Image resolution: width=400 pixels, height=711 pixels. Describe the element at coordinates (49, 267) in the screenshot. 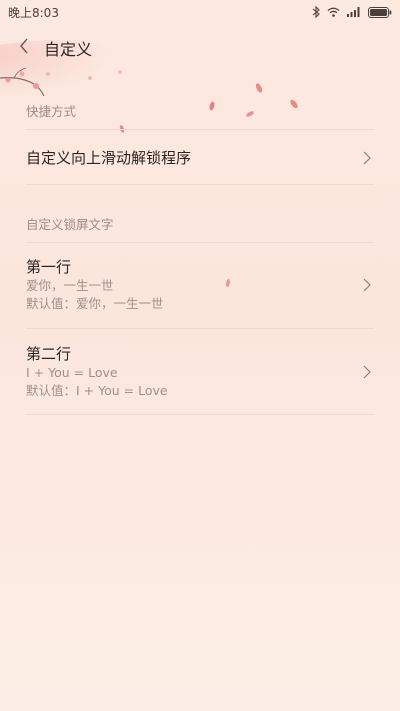

I see `first-line-label: 第一行` at that location.